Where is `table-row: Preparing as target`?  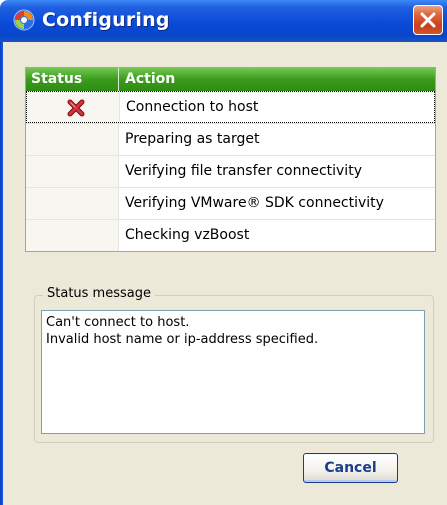 table-row: Preparing as target is located at coordinates (230, 139).